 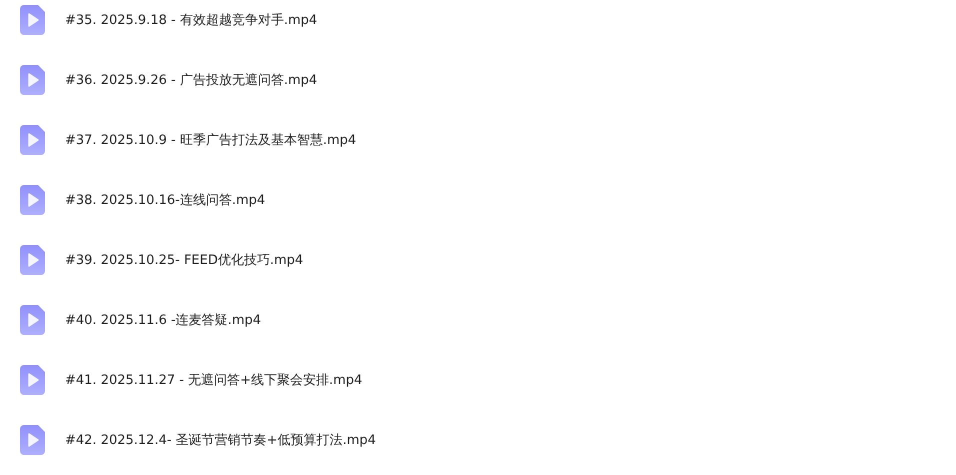 I want to click on file-name: #39. 2025.10.25- FEED优化技巧.mp4, so click(x=184, y=260).